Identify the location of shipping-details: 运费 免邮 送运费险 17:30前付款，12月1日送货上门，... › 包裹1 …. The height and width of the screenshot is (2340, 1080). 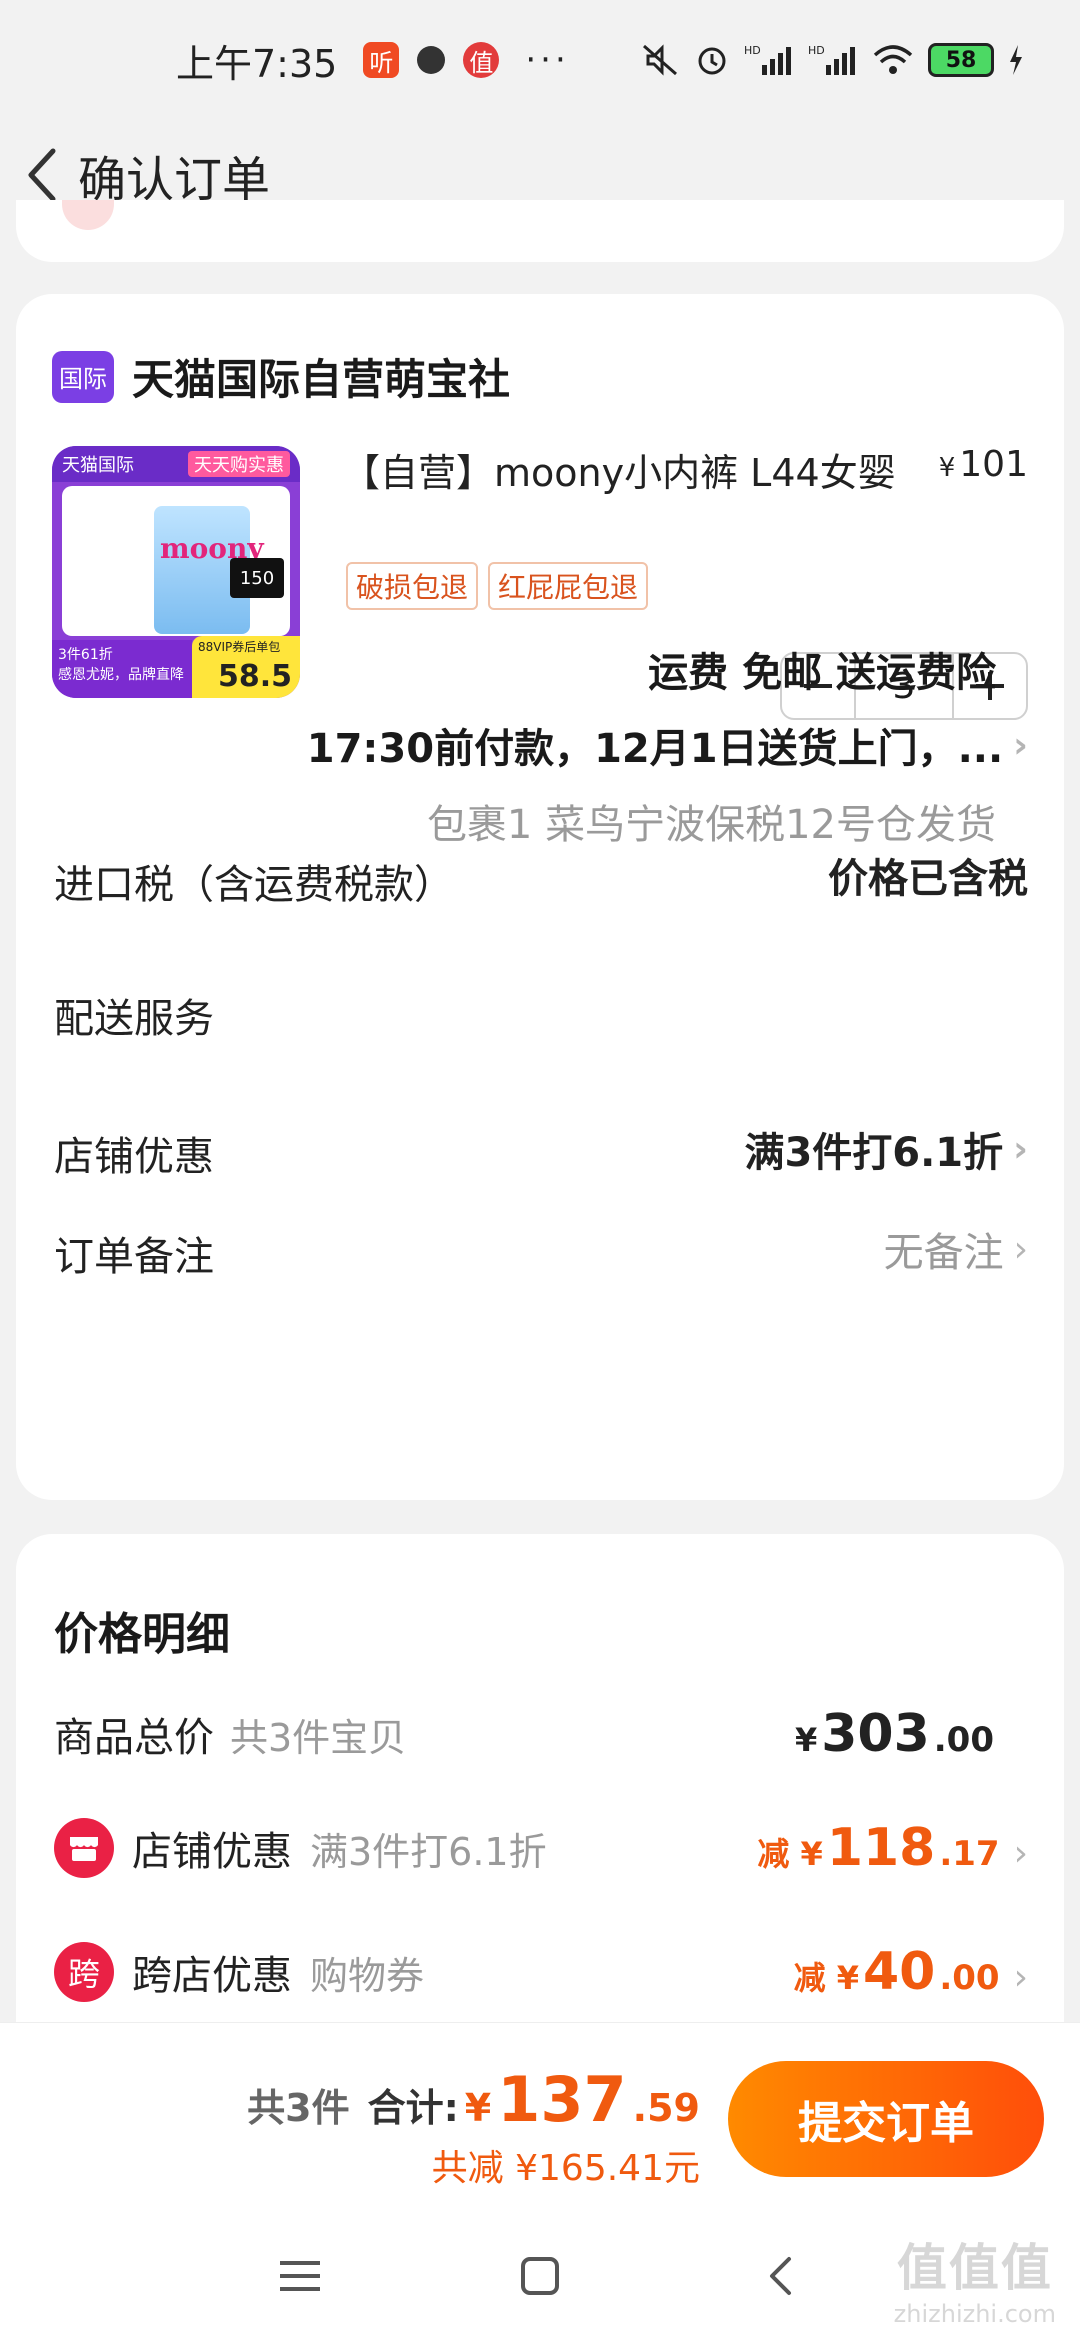
(648, 745).